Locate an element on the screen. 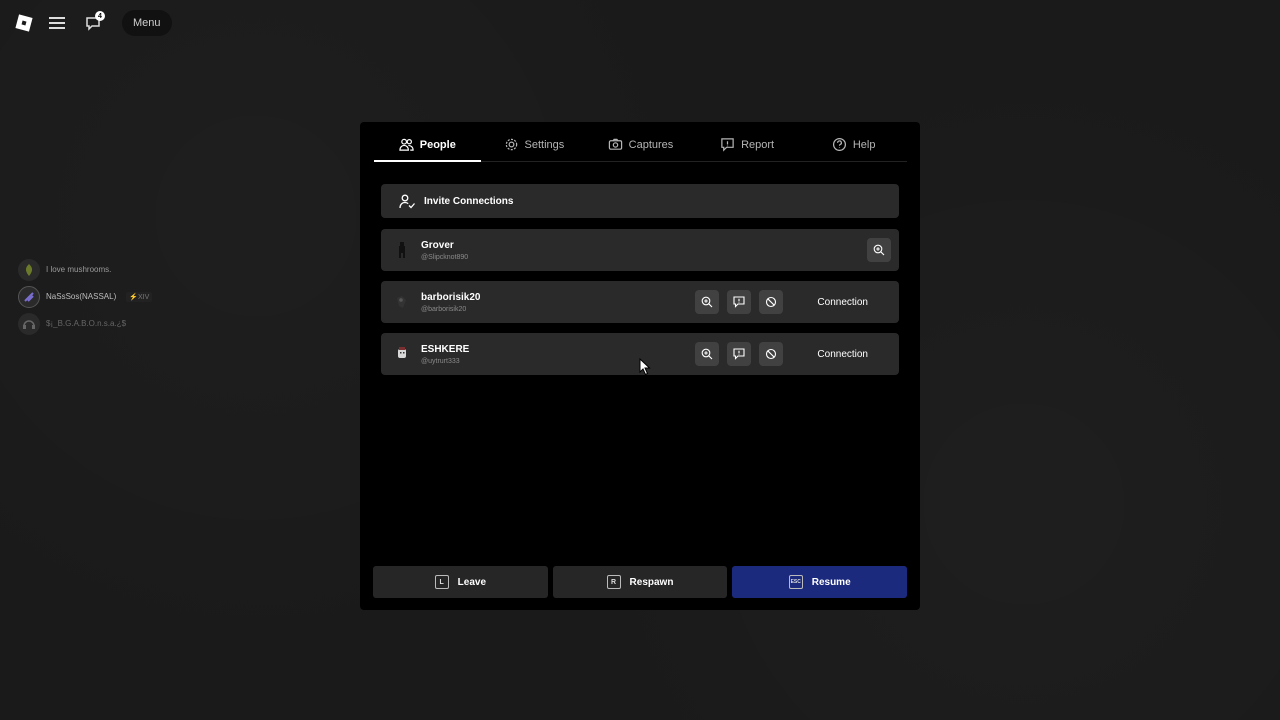 This screenshot has height=720, width=1280. leaf-avatar-icon is located at coordinates (29, 269).